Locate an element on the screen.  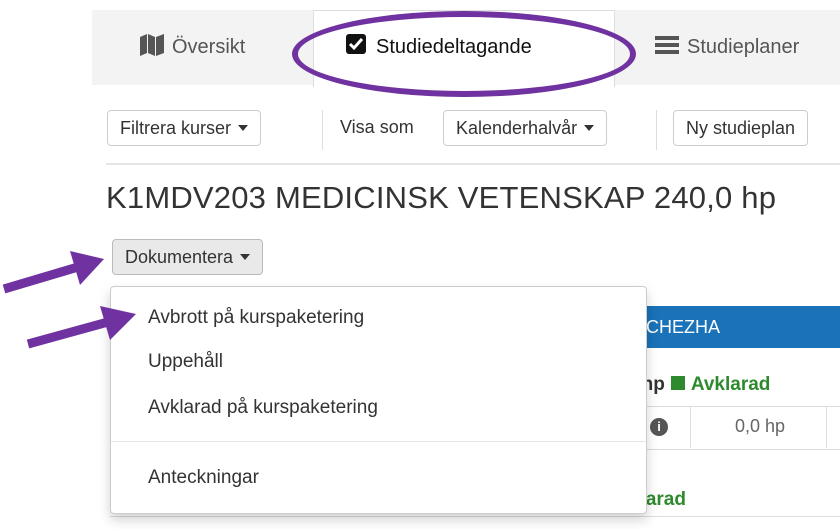
tab-studiedeltagande: Studiedeltagande is located at coordinates (464, 48).